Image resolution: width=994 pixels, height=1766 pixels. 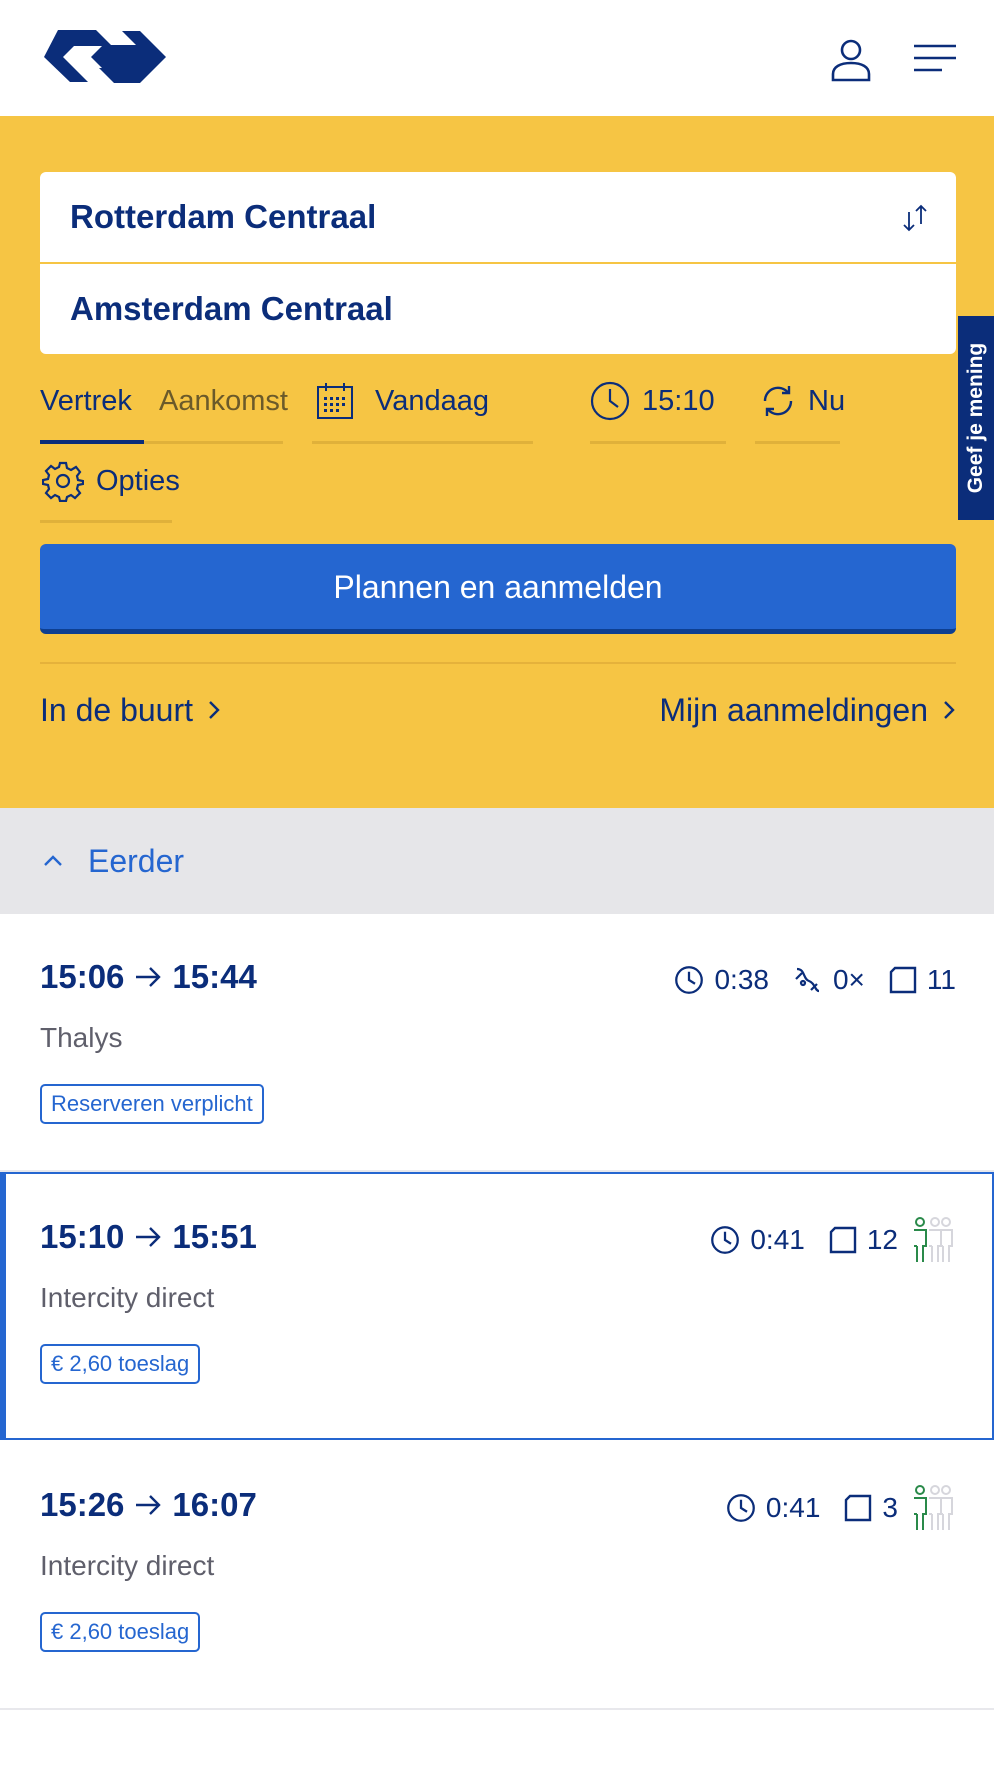 I want to click on arrival-time: 15:44, so click(x=214, y=976).